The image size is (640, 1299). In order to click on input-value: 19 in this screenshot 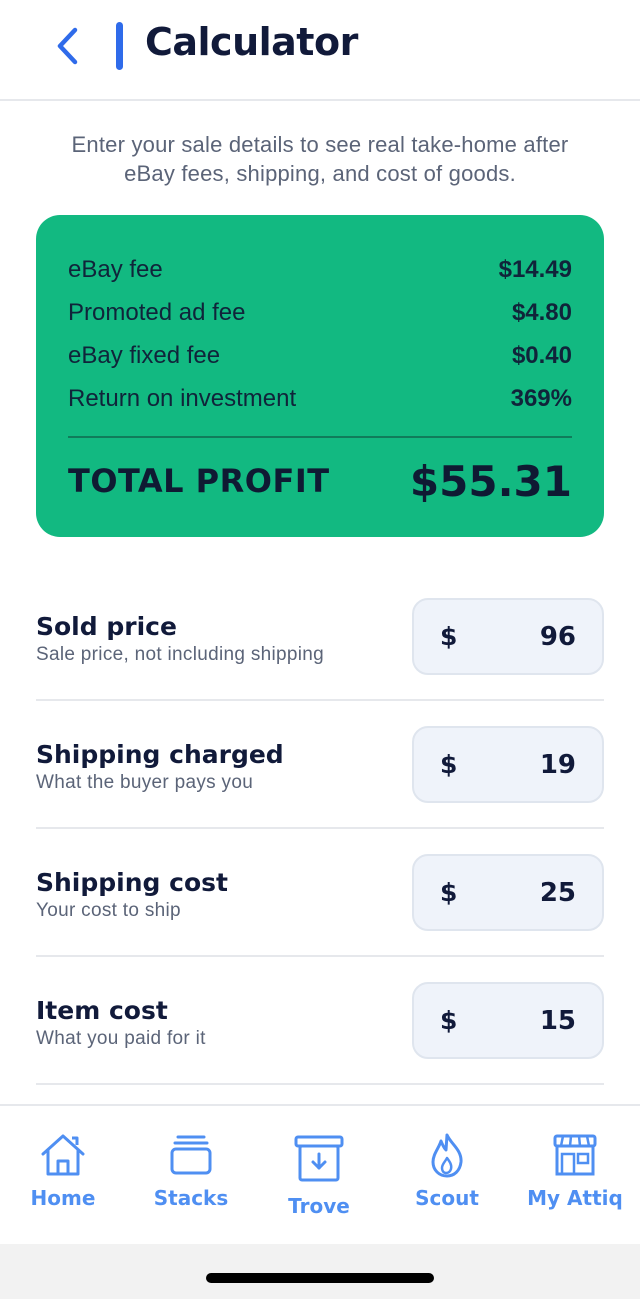, I will do `click(558, 765)`.